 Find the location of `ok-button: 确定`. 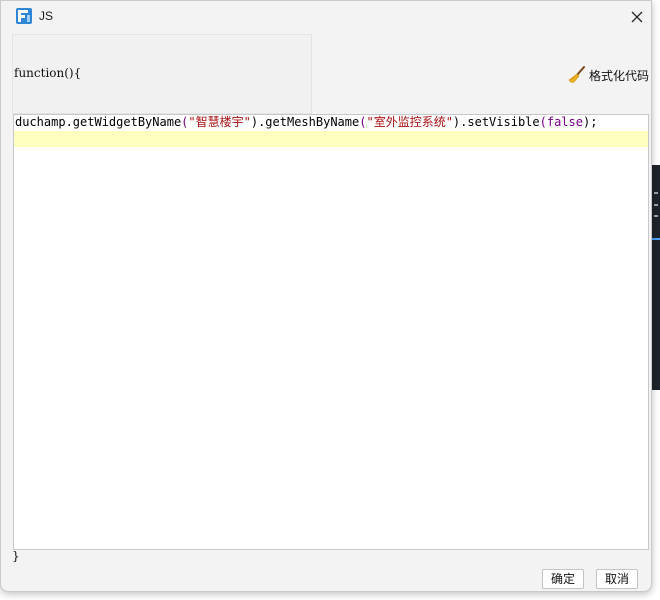

ok-button: 确定 is located at coordinates (563, 579).